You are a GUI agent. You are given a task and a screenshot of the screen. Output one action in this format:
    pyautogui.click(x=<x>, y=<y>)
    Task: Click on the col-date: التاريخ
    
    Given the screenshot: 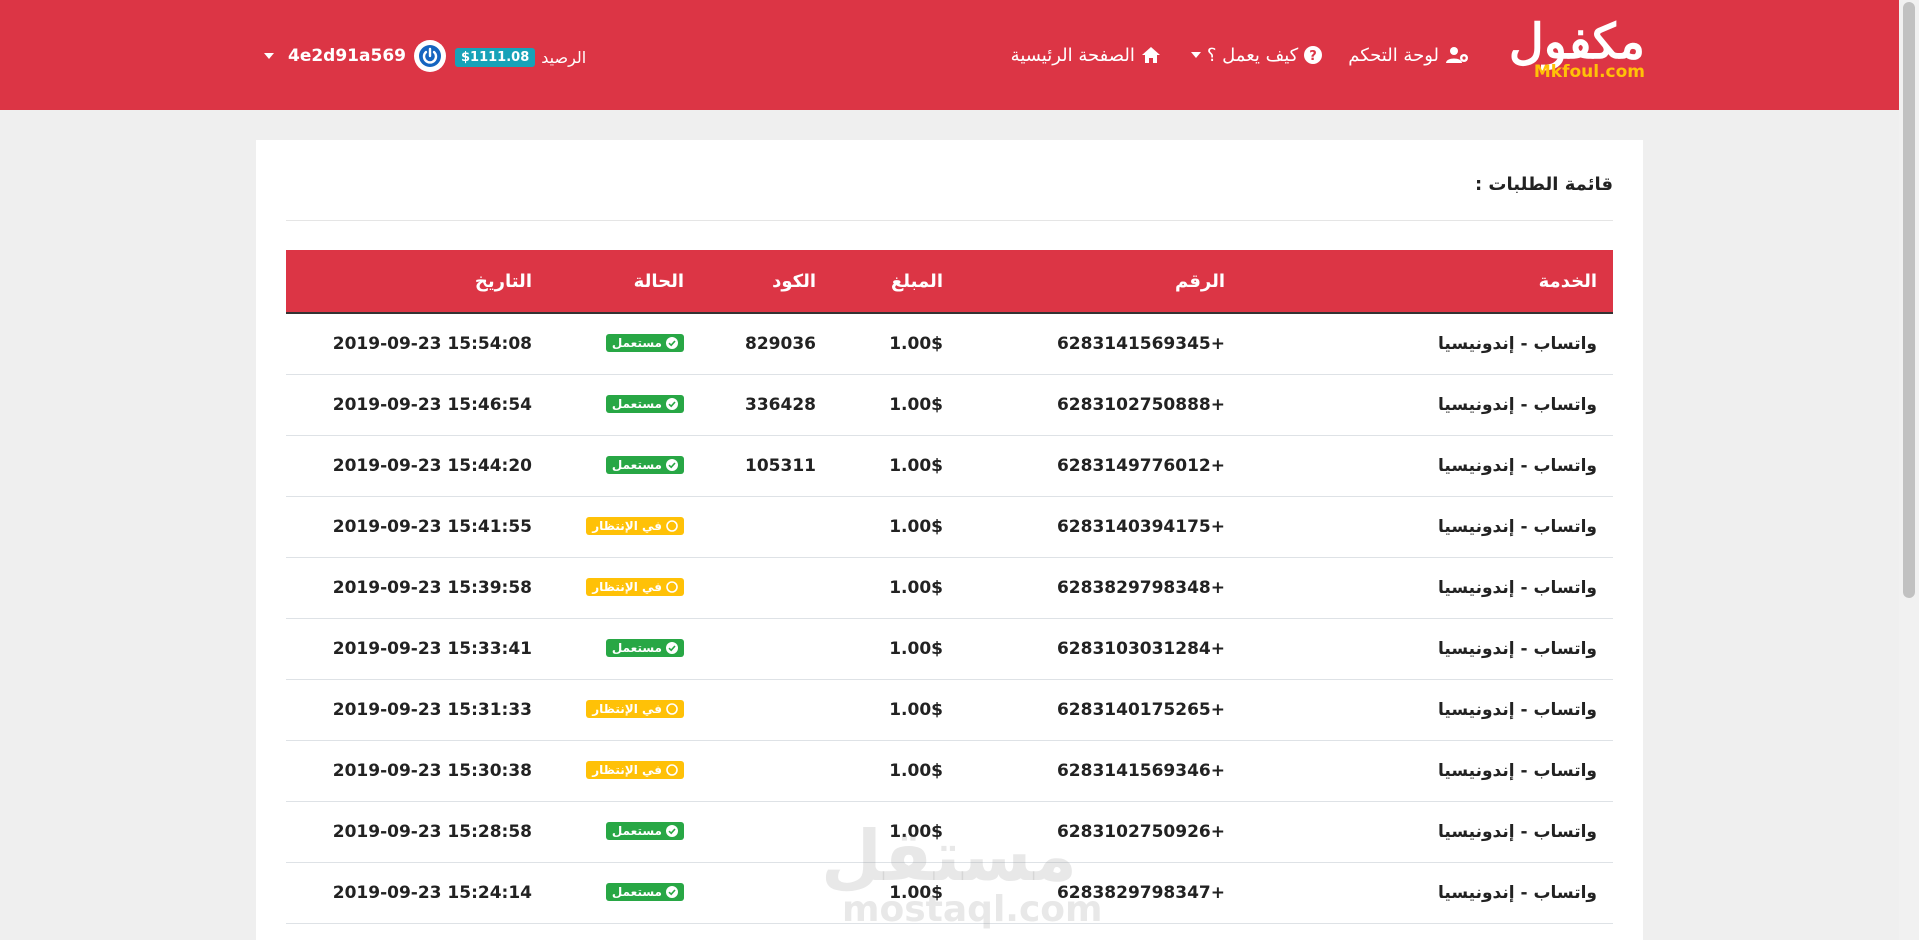 What is the action you would take?
    pyautogui.click(x=417, y=282)
    